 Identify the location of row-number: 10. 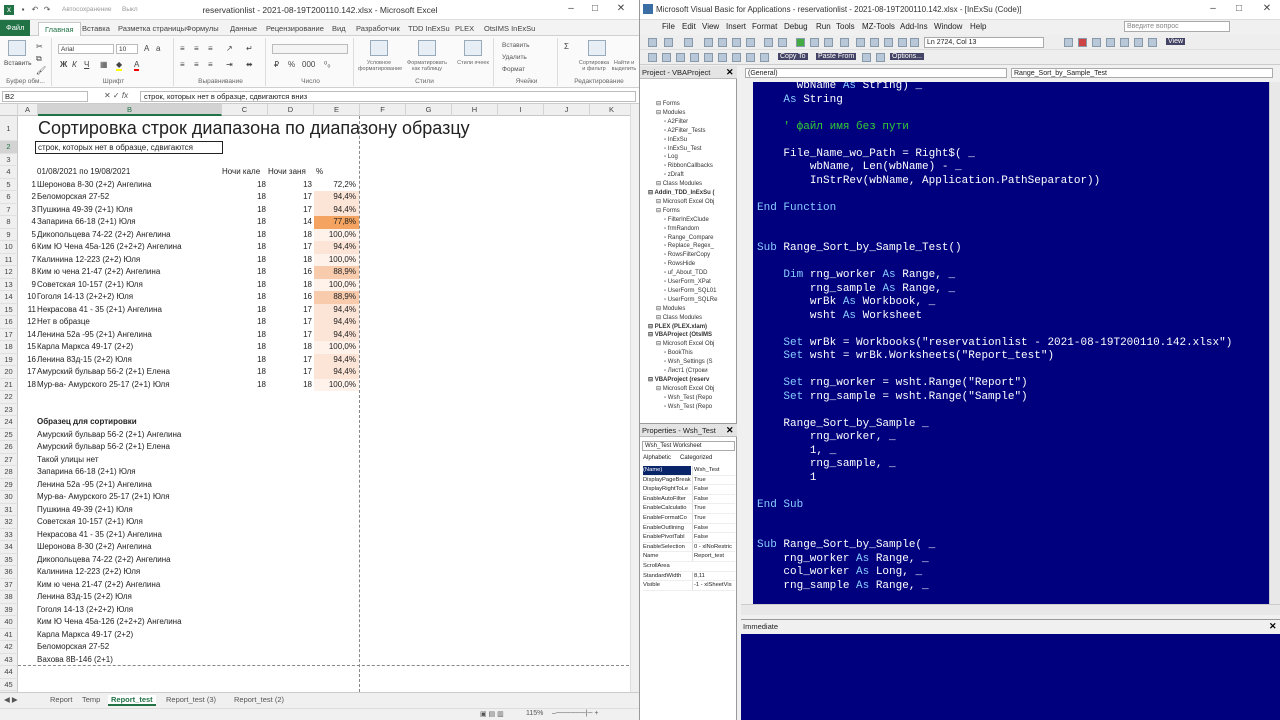
(9, 247).